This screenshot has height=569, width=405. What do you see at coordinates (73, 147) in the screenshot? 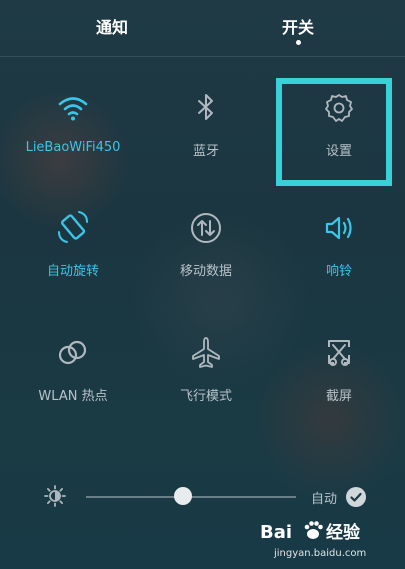
I see `wifi-label: LieBaoWiFi450` at bounding box center [73, 147].